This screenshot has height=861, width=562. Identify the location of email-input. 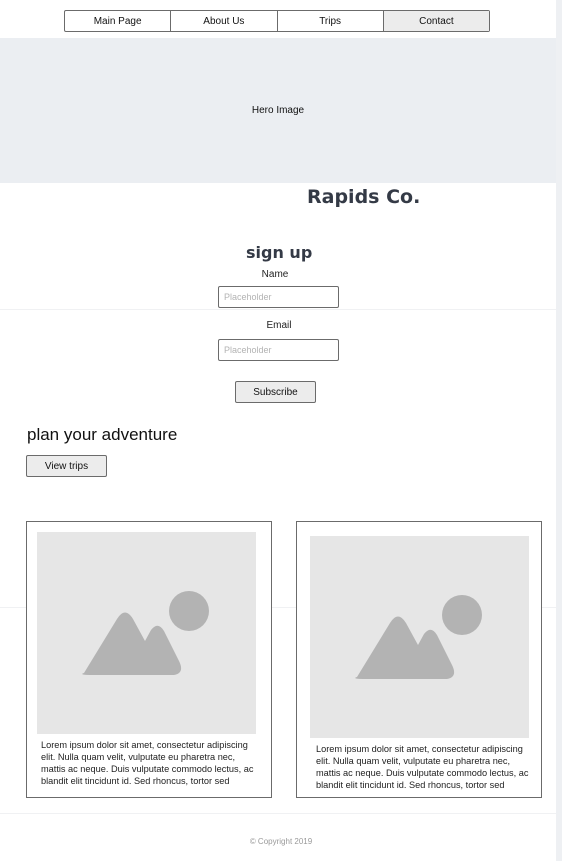
(278, 350).